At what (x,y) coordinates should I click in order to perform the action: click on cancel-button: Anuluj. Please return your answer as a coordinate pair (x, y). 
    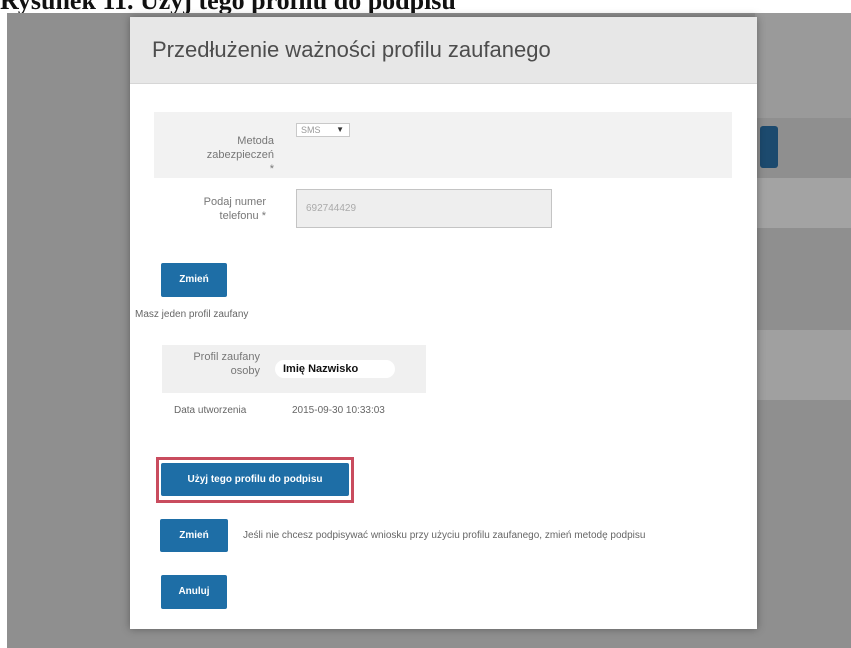
    Looking at the image, I should click on (194, 592).